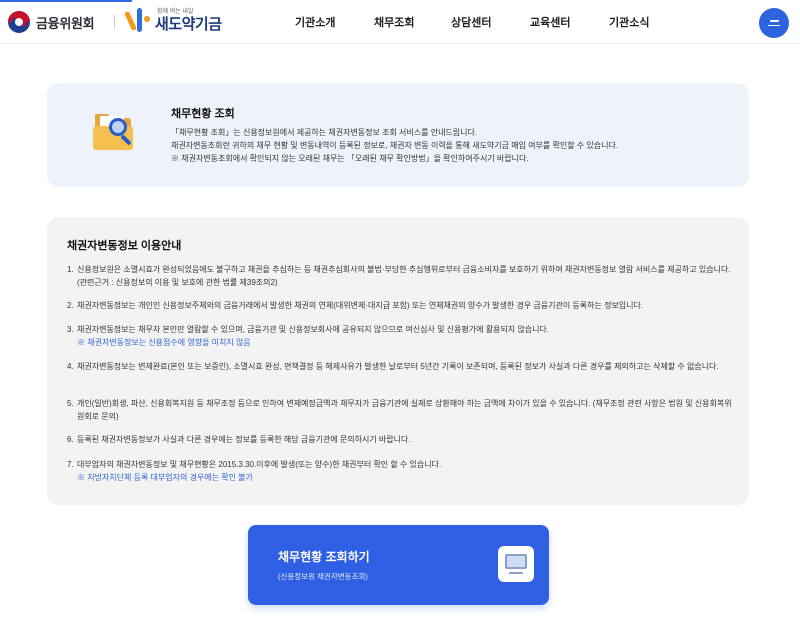  What do you see at coordinates (115, 132) in the screenshot?
I see `folder-search-icon` at bounding box center [115, 132].